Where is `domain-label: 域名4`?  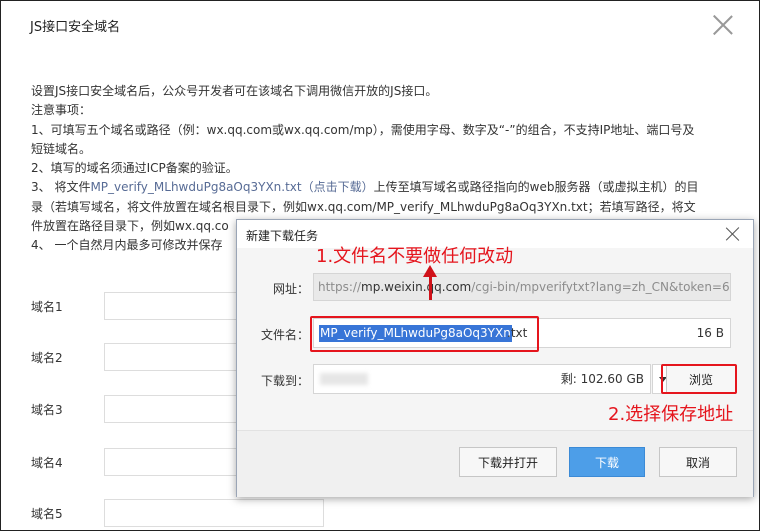 domain-label: 域名4 is located at coordinates (47, 463).